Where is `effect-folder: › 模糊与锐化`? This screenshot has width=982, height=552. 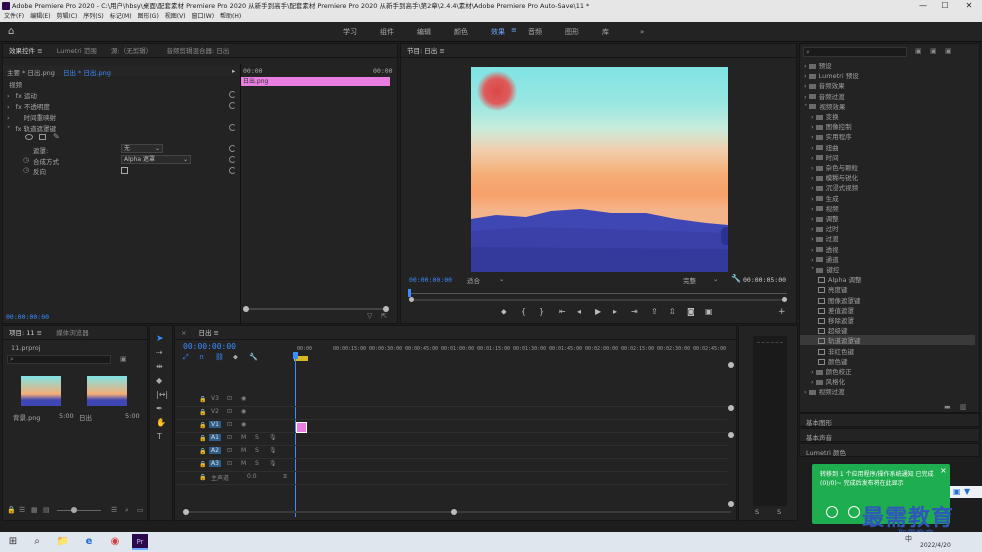 effect-folder: › 模糊与锐化 is located at coordinates (887, 177).